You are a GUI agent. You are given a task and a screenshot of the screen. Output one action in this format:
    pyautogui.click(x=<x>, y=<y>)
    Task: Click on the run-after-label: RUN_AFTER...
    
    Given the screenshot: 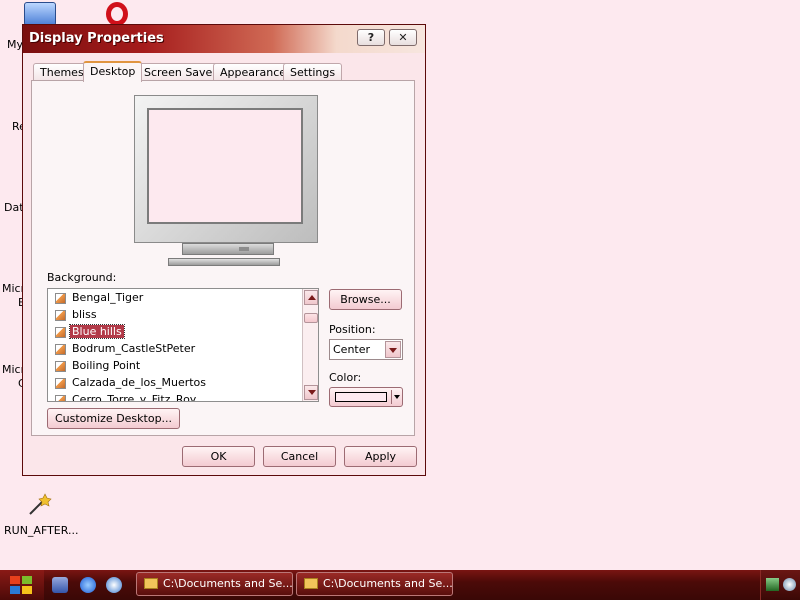 What is the action you would take?
    pyautogui.click(x=41, y=530)
    